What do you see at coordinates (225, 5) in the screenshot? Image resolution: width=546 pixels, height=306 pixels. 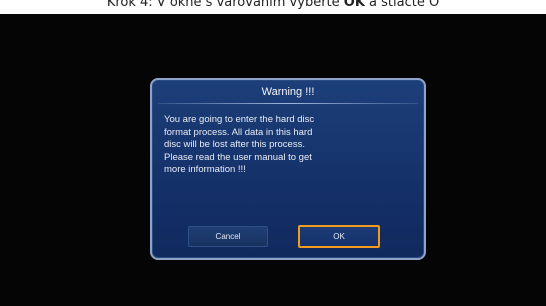 I see `caption-prefix: Krok 4: V okně s varováním vyberte` at bounding box center [225, 5].